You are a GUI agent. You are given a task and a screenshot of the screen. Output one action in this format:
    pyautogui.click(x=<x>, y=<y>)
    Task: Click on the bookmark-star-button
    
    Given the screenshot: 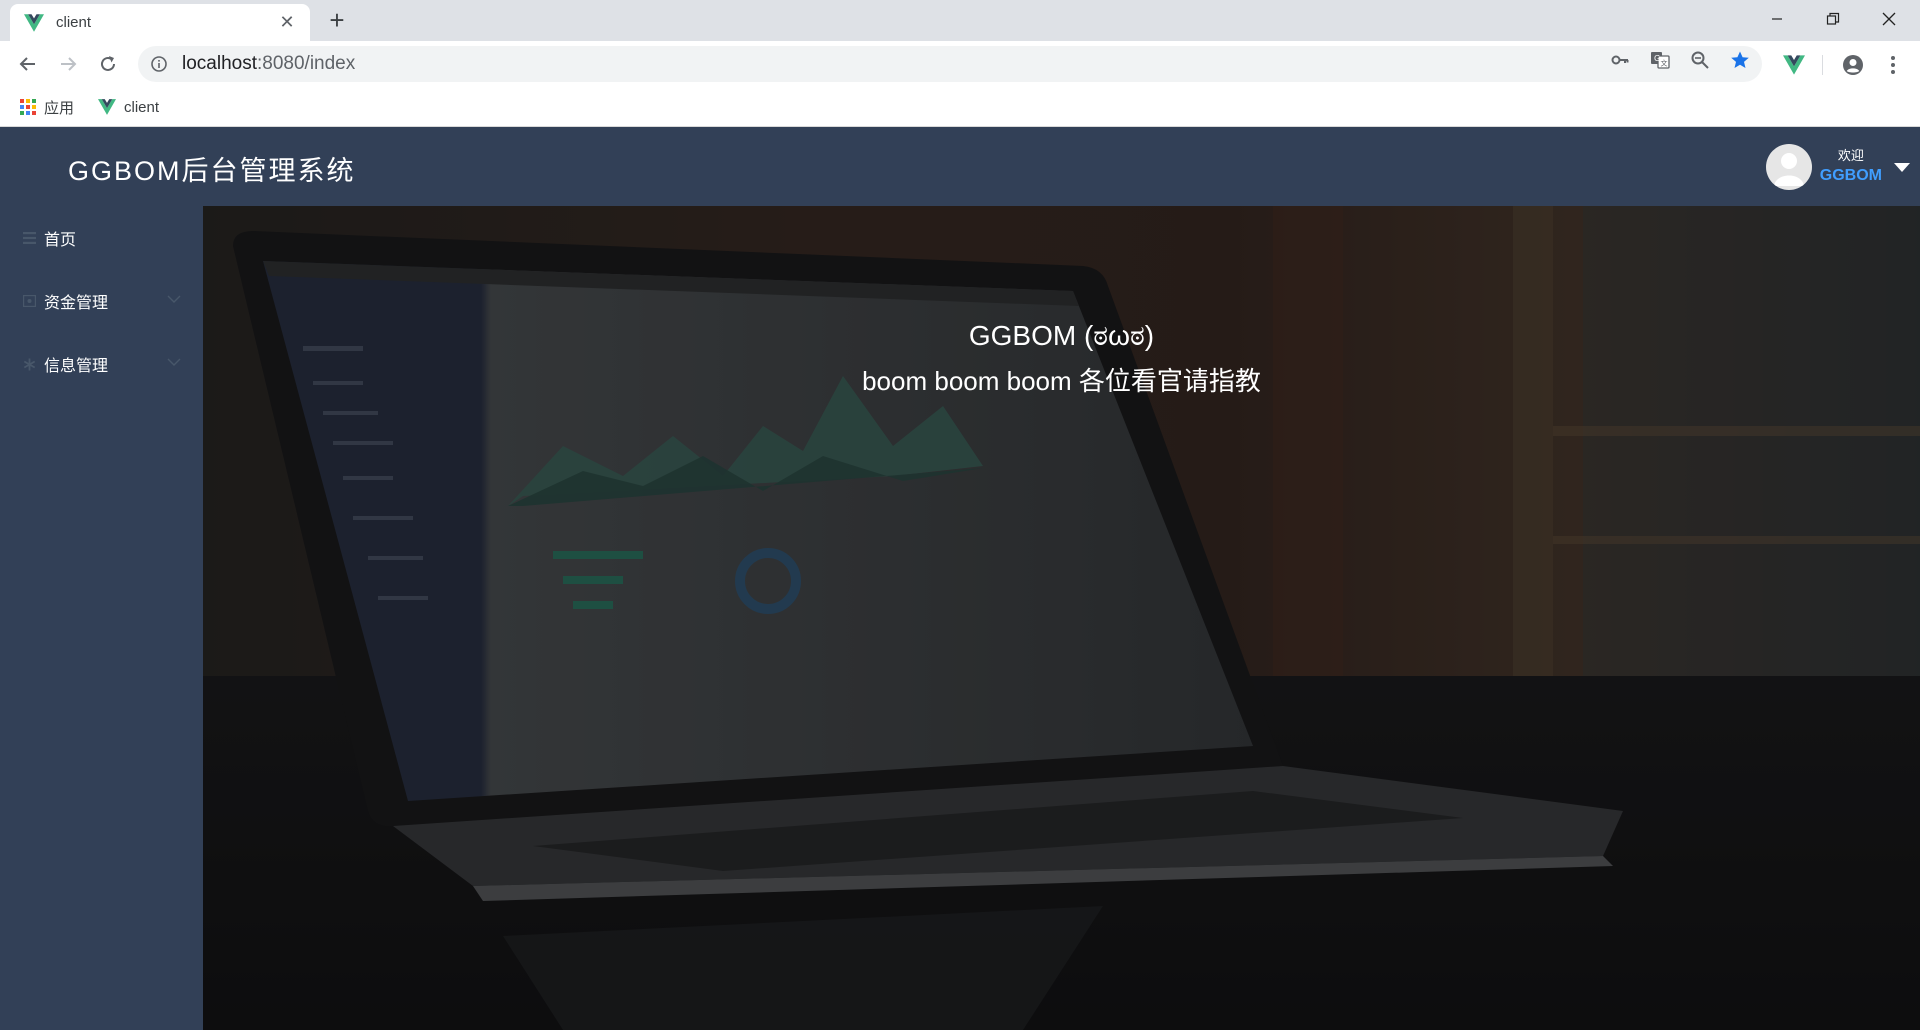 What is the action you would take?
    pyautogui.click(x=1740, y=60)
    